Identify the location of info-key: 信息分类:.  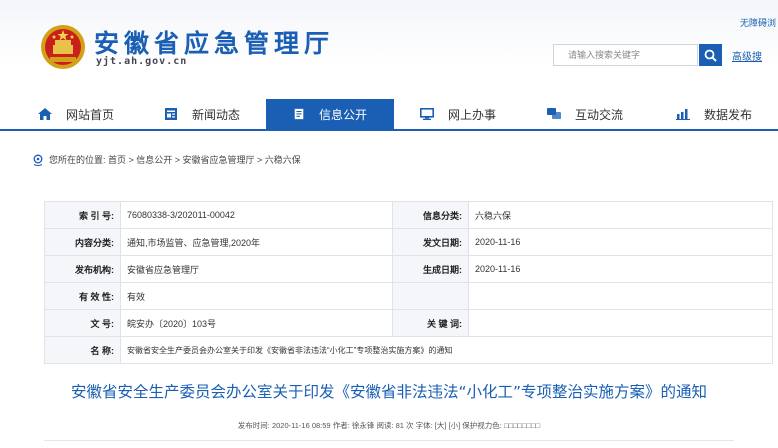
(430, 215).